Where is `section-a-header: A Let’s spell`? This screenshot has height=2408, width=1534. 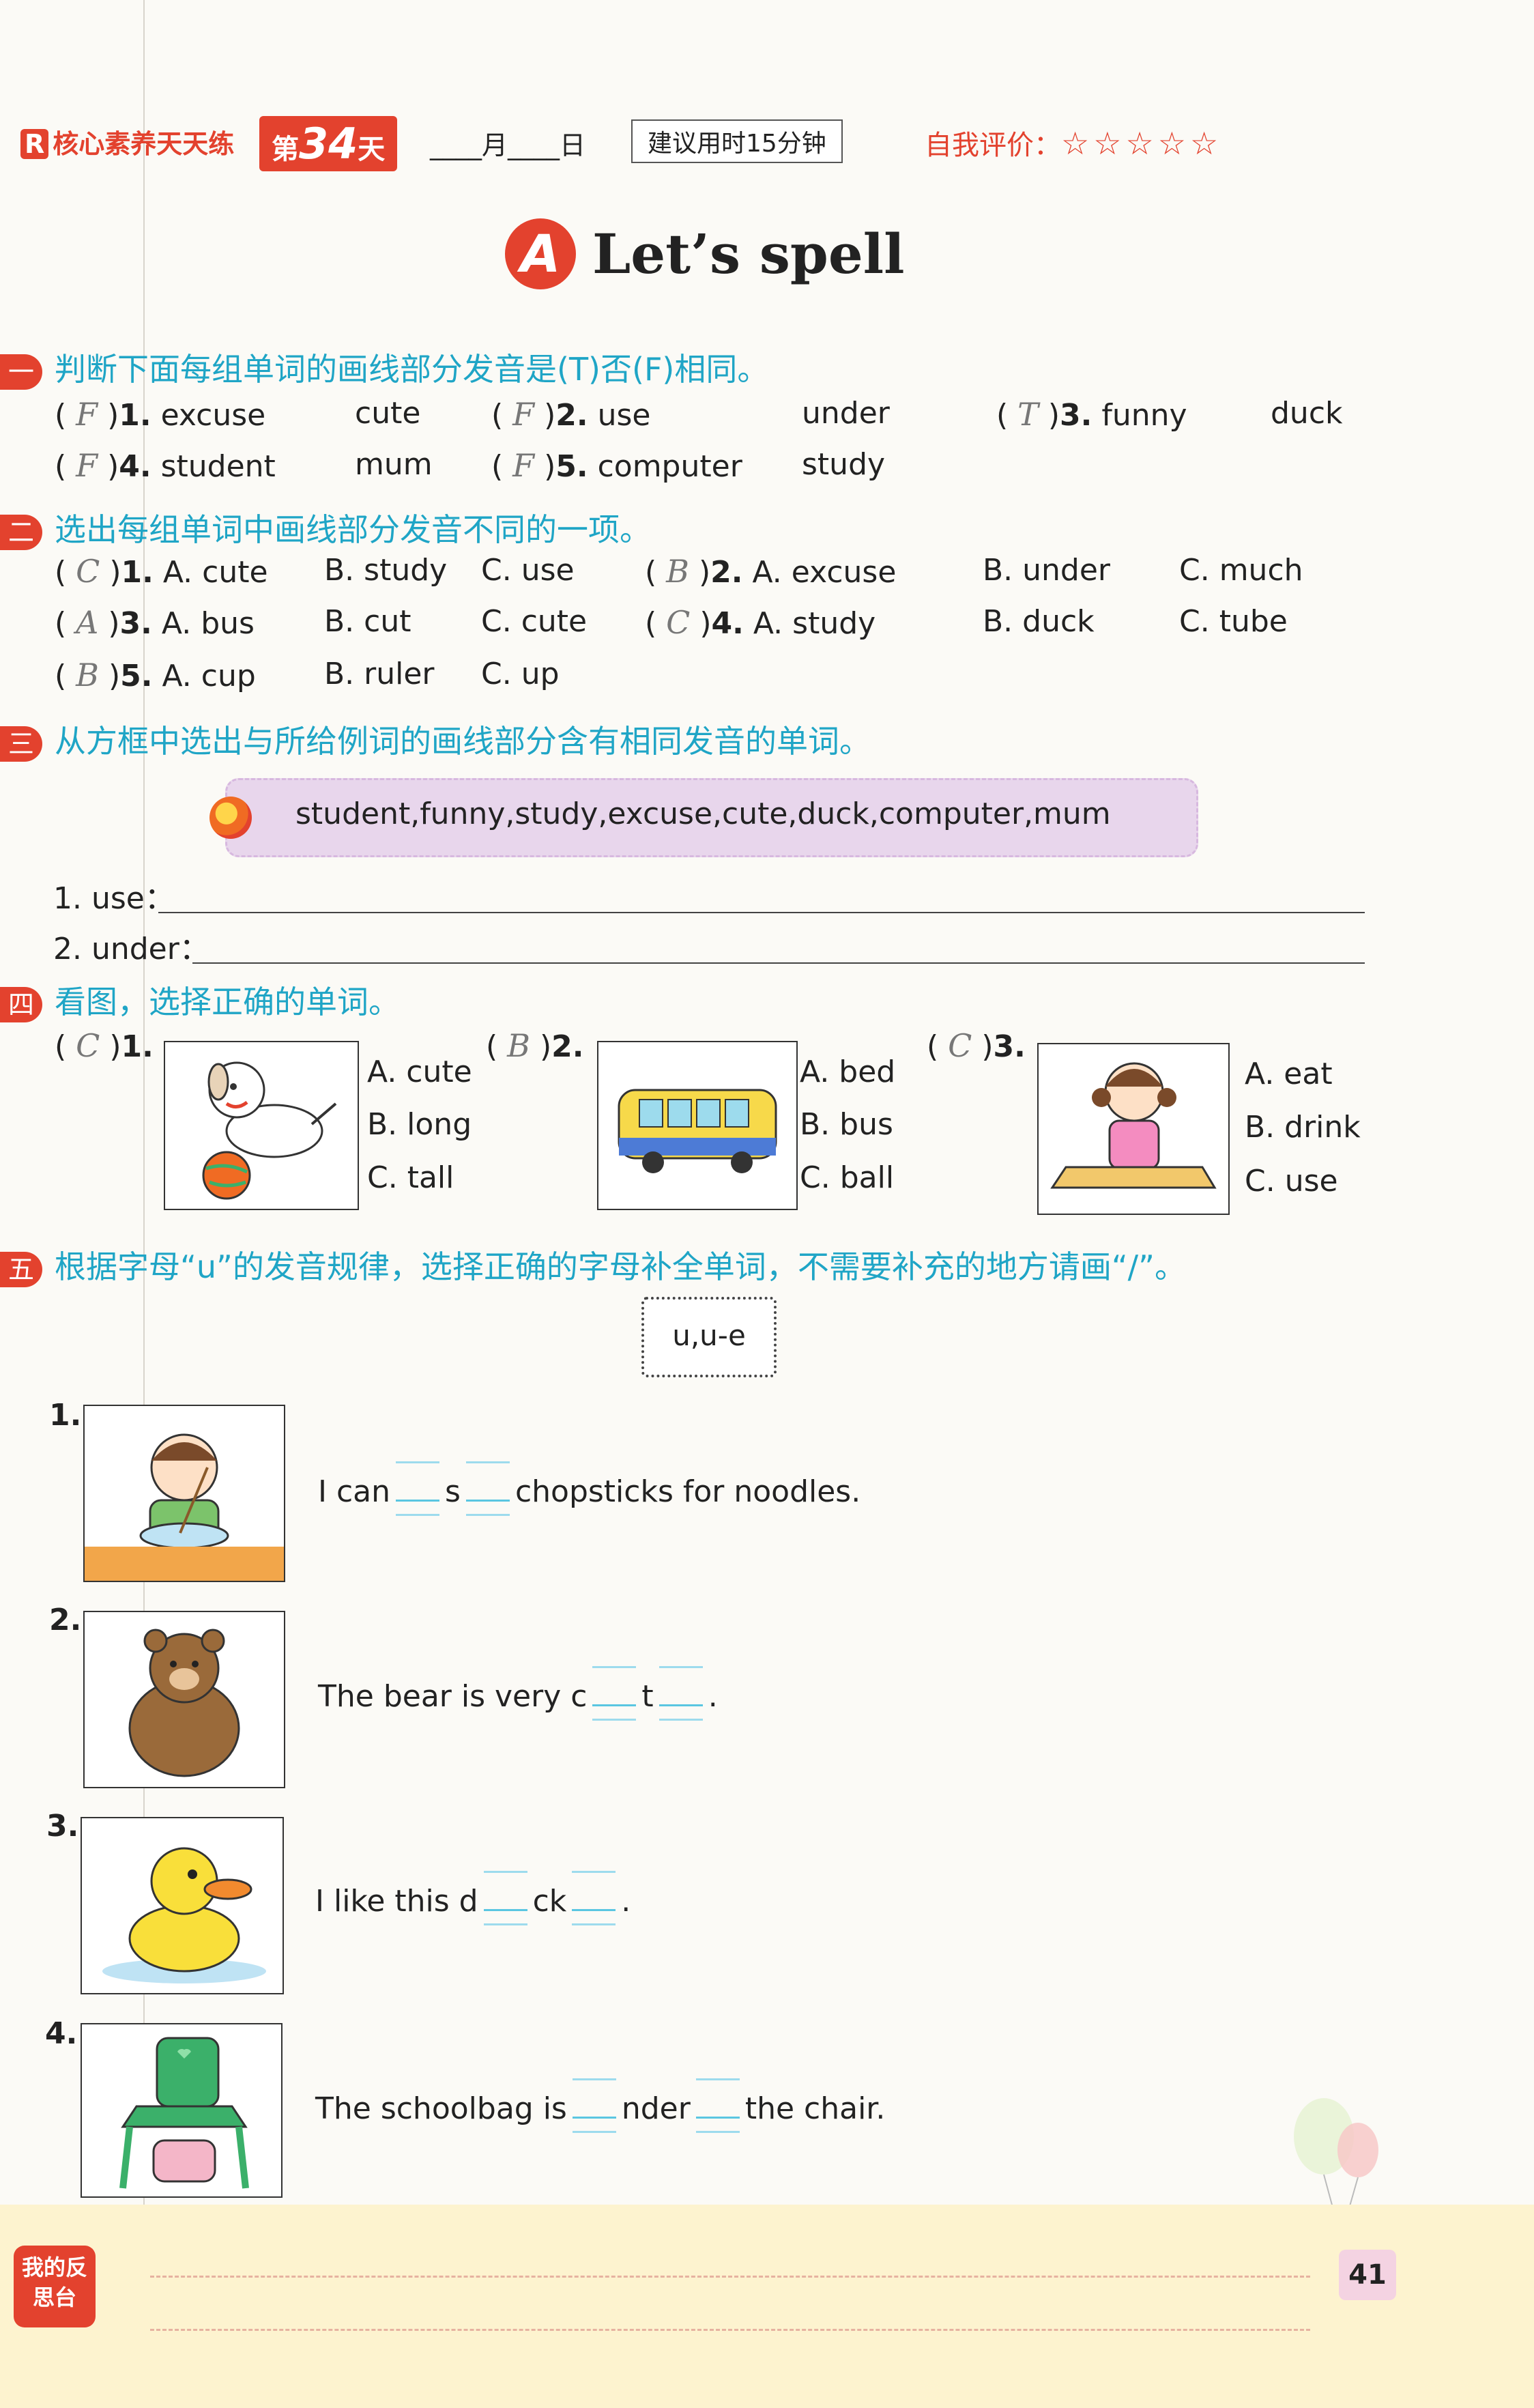
section-a-header: A Let’s spell is located at coordinates (705, 253).